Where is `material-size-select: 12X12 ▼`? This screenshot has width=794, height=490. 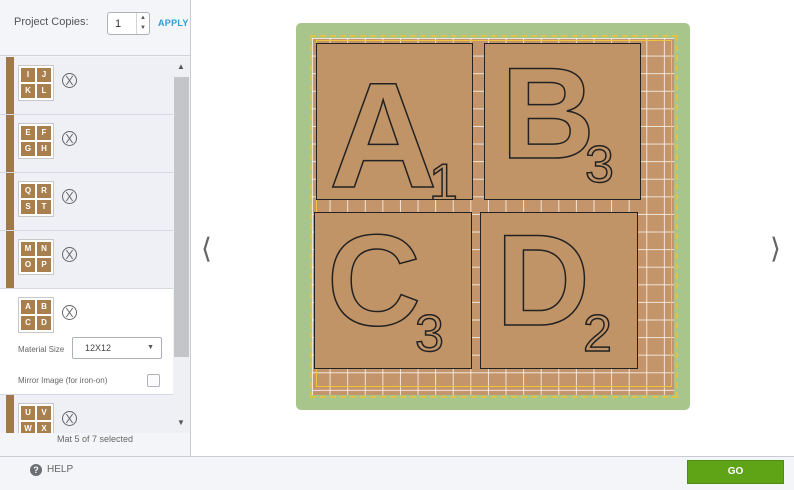 material-size-select: 12X12 ▼ is located at coordinates (117, 348).